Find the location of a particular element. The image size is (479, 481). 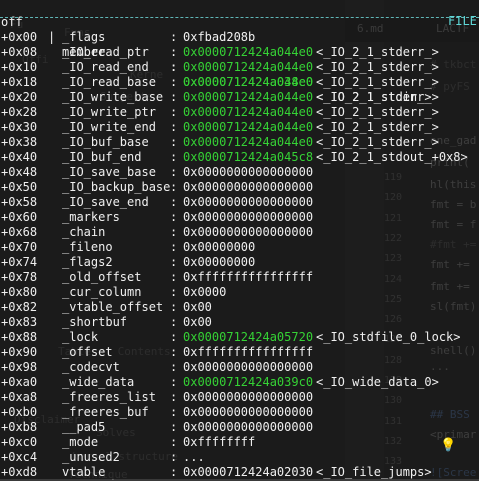

field-offset: +0x70 is located at coordinates (19, 247).